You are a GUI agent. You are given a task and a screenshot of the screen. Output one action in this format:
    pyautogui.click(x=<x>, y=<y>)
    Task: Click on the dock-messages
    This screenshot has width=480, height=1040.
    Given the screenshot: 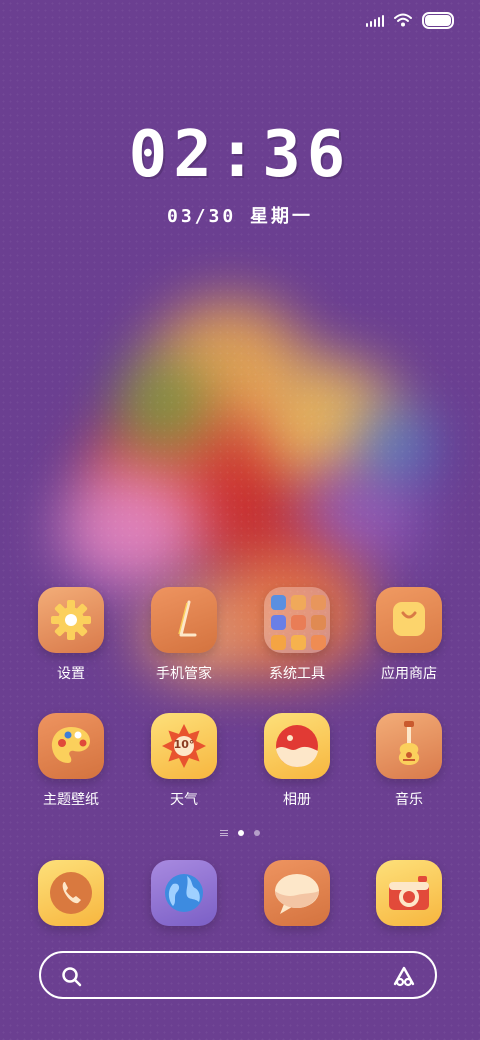 What is the action you would take?
    pyautogui.click(x=297, y=893)
    